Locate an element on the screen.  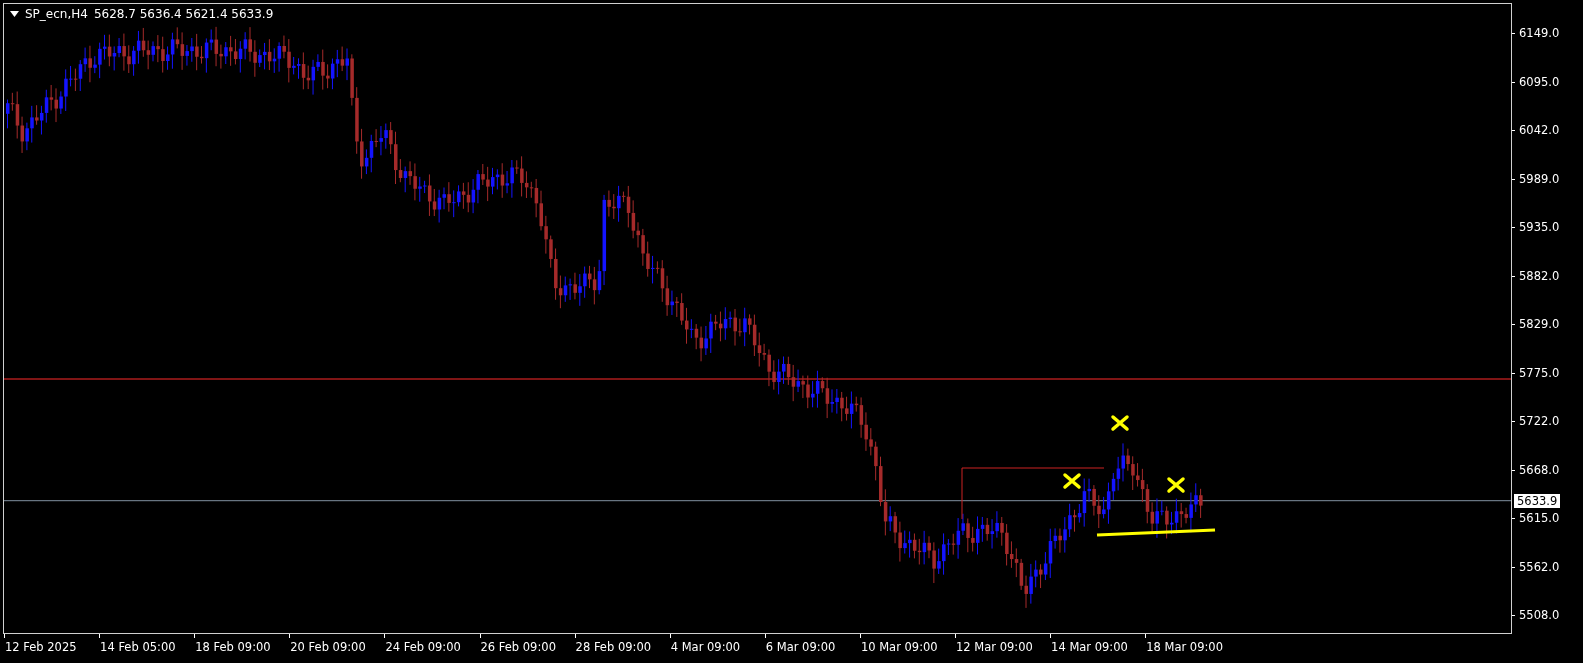
price-label: 5775.0 is located at coordinates (1539, 372).